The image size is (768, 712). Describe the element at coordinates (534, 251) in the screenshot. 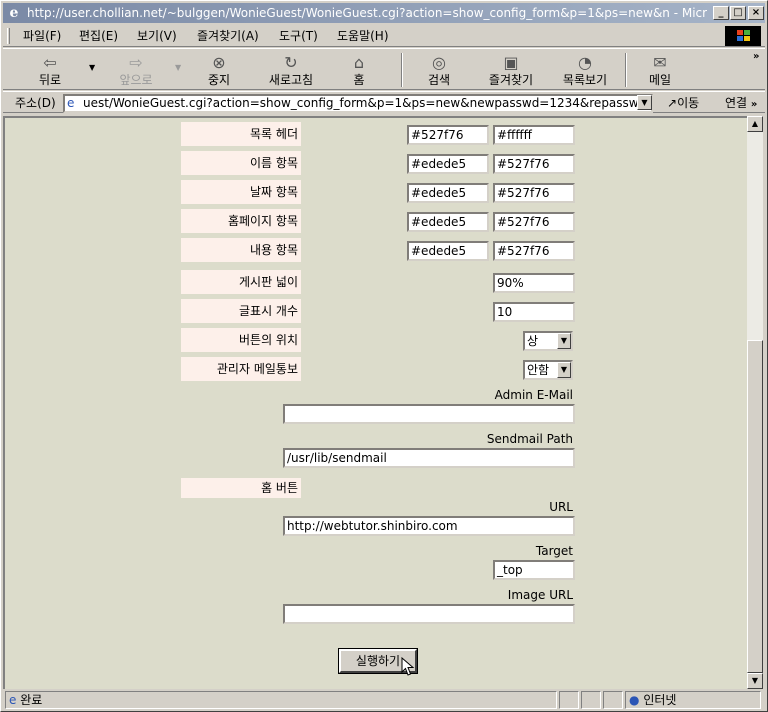

I see `content-item-fg-input: #527f76` at that location.